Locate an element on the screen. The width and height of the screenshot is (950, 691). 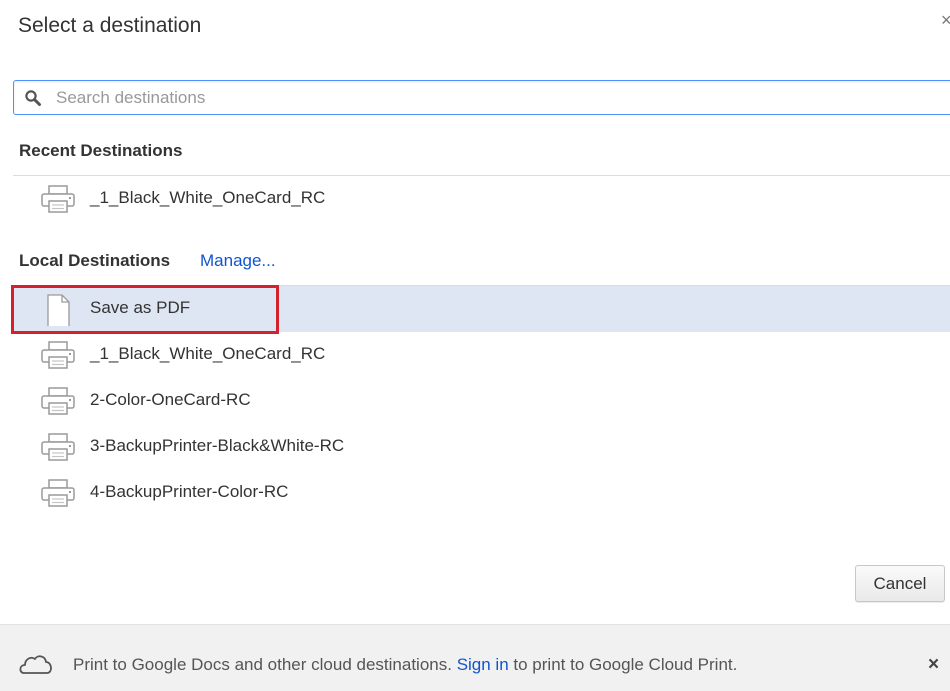
footer-close-icon: × is located at coordinates (933, 665).